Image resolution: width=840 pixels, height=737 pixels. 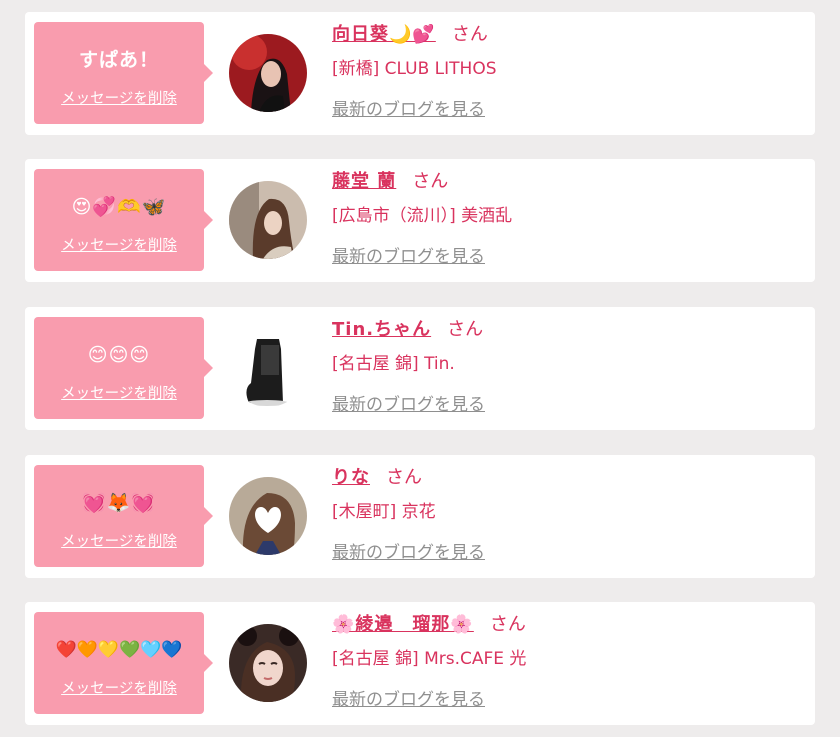 What do you see at coordinates (384, 34) in the screenshot?
I see `sender-name-link: 向日葵🌙💕` at bounding box center [384, 34].